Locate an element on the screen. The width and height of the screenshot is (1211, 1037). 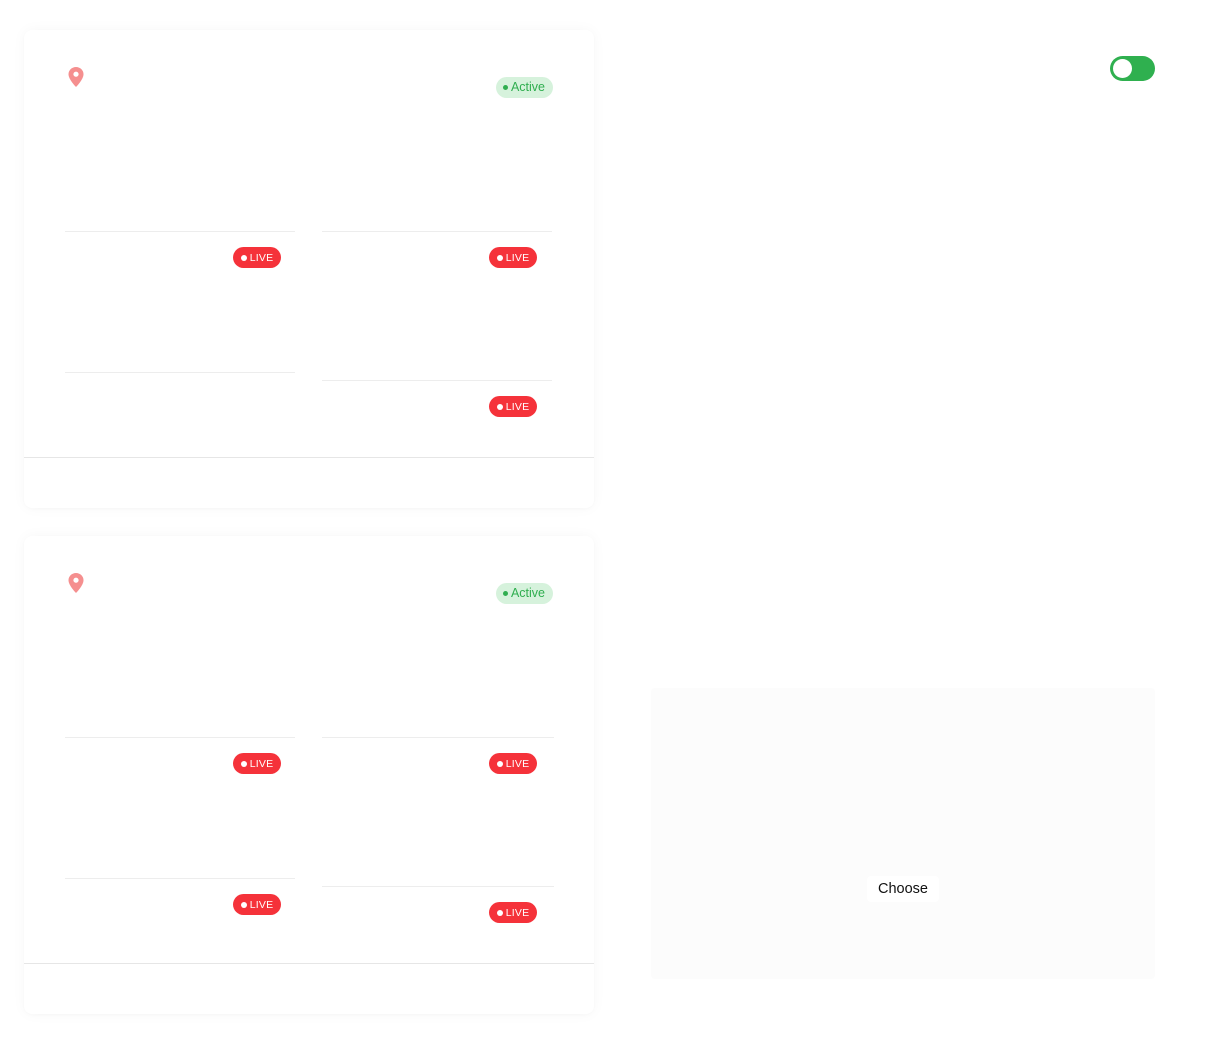
toggle-knob is located at coordinates (1122, 68).